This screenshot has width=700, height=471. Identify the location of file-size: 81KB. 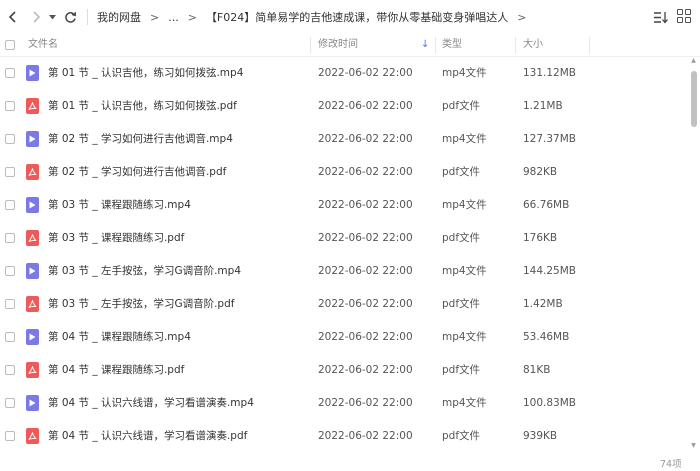
(537, 370).